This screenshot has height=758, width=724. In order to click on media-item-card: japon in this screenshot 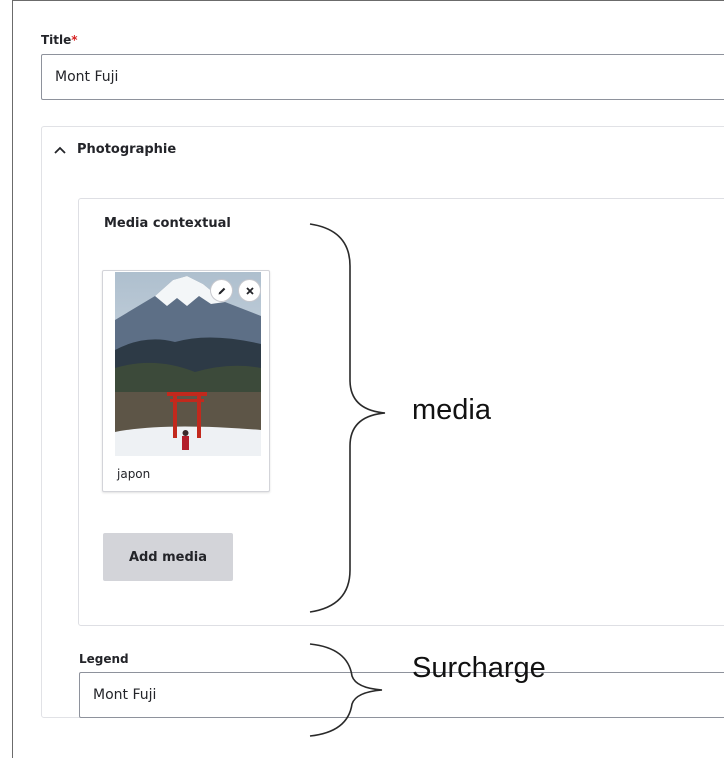, I will do `click(186, 381)`.